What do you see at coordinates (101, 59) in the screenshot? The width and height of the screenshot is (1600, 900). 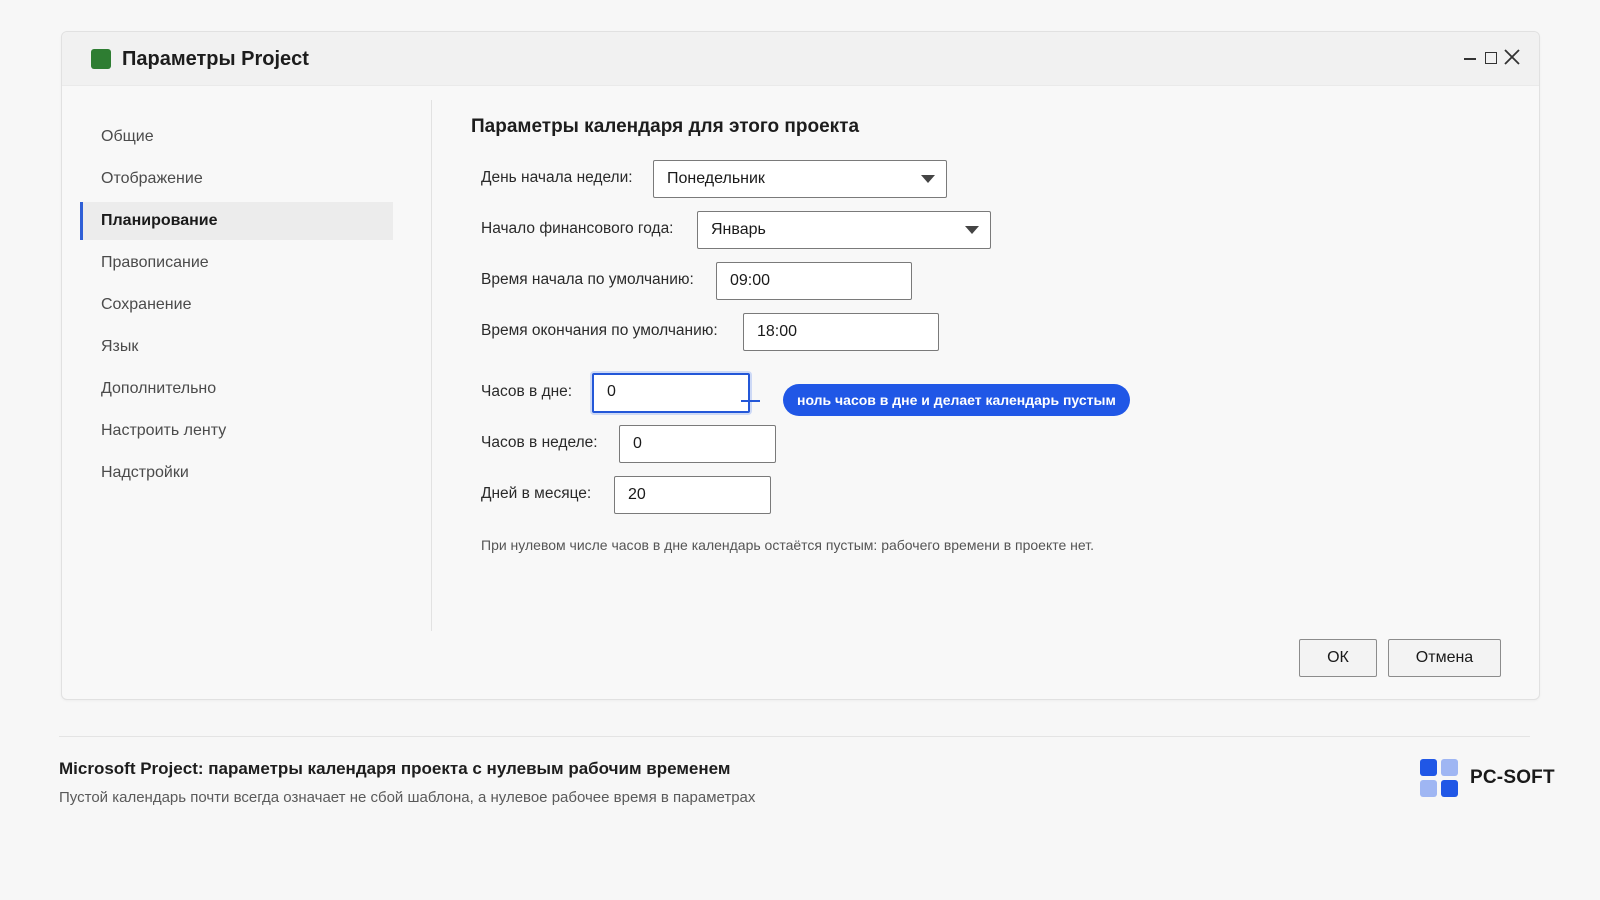 I see `project-app-icon` at bounding box center [101, 59].